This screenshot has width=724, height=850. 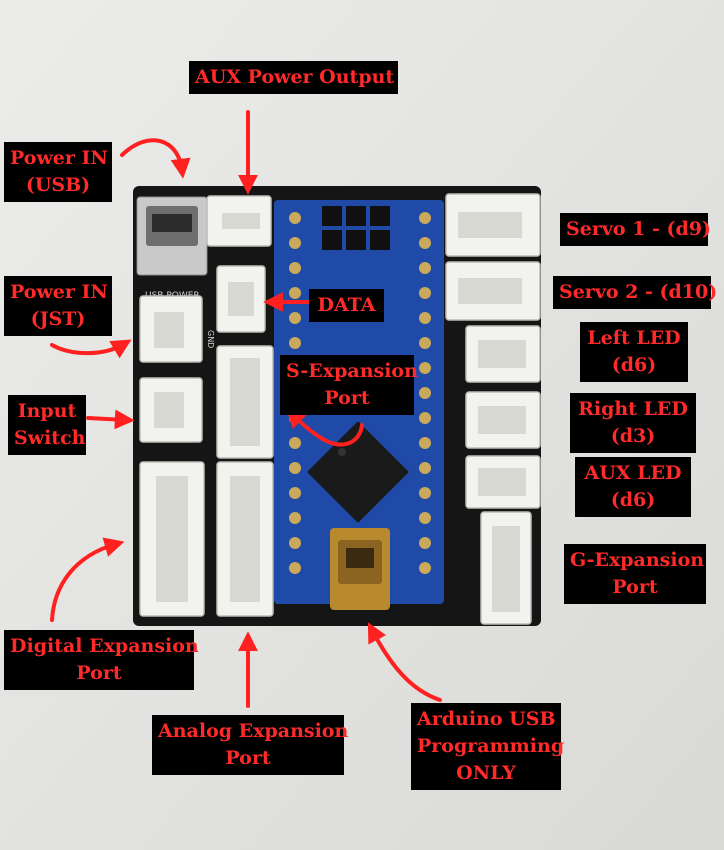 I want to click on label-servo2: Servo 2 - (d10), so click(x=635, y=292).